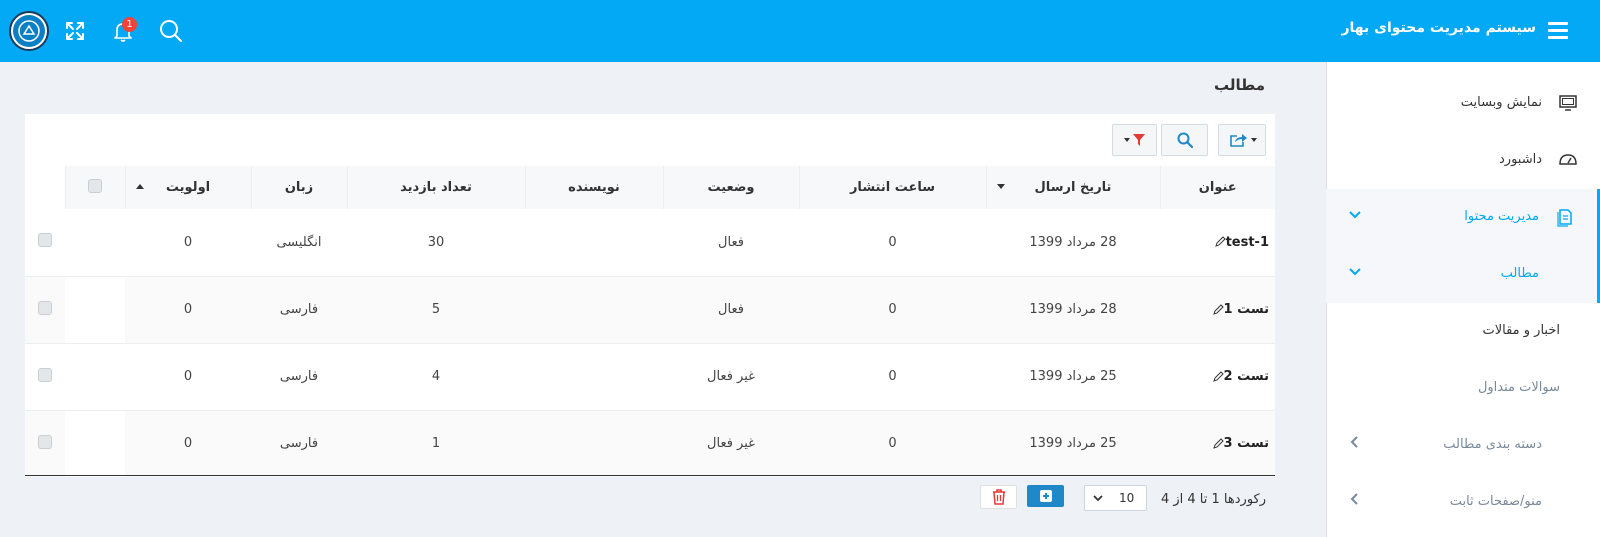 Image resolution: width=1600 pixels, height=537 pixels. I want to click on brand-logo, so click(29, 31).